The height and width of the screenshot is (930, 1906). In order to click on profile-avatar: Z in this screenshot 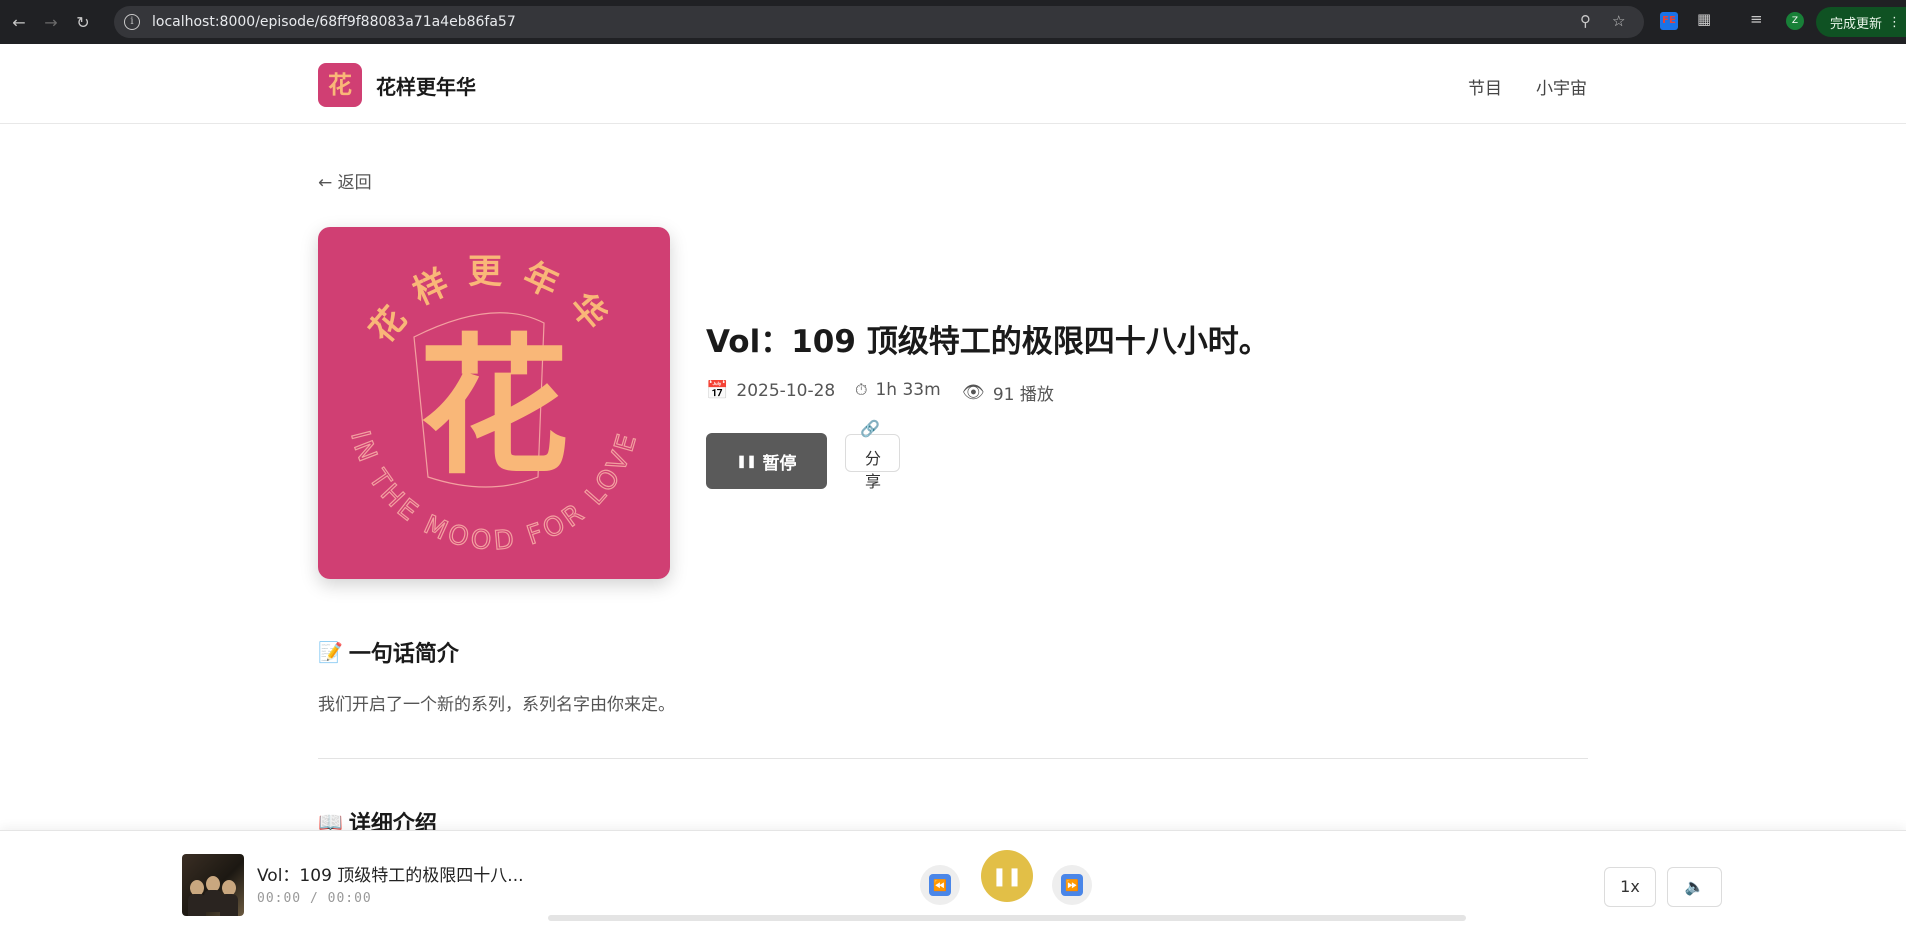, I will do `click(1795, 21)`.